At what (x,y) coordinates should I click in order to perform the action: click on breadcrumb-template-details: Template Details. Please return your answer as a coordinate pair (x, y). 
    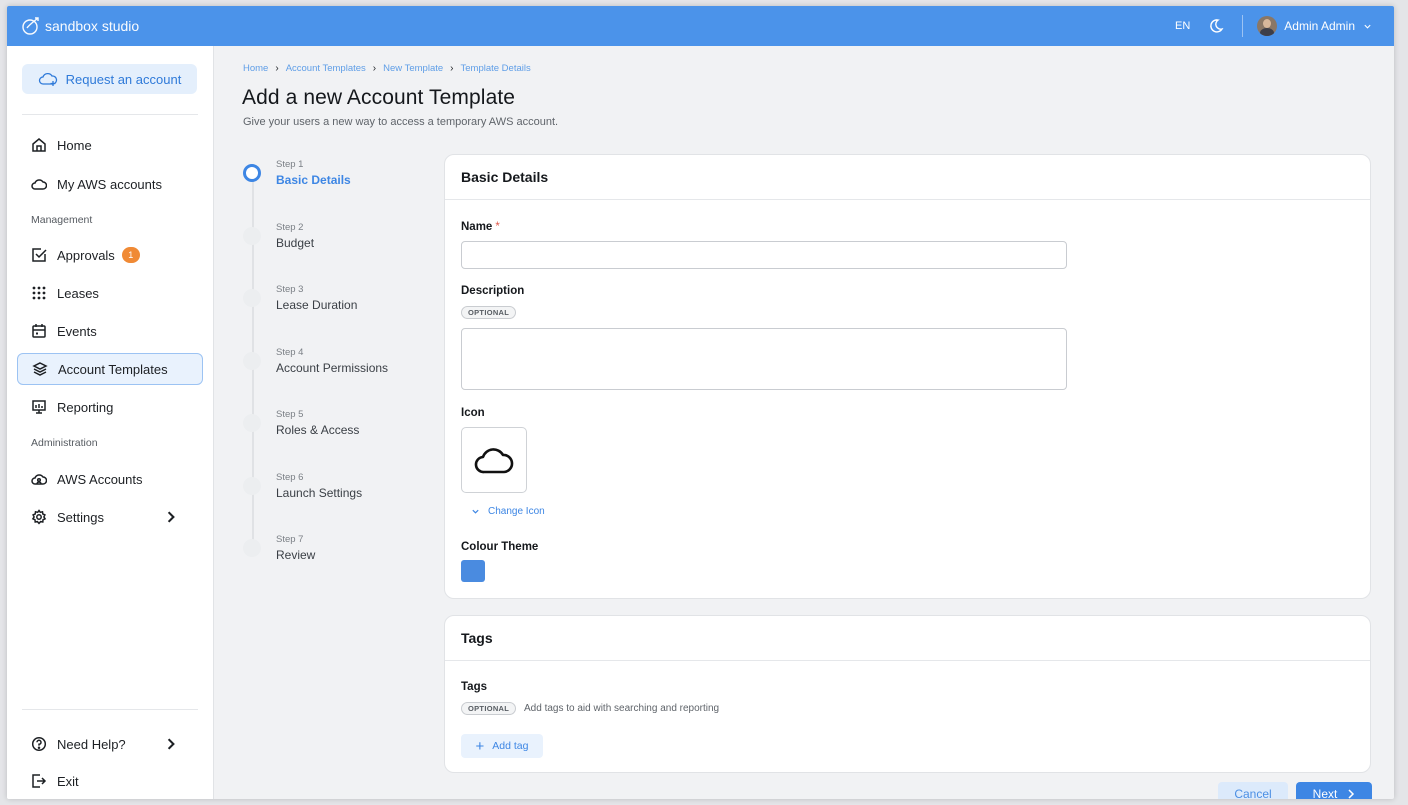
    Looking at the image, I should click on (496, 68).